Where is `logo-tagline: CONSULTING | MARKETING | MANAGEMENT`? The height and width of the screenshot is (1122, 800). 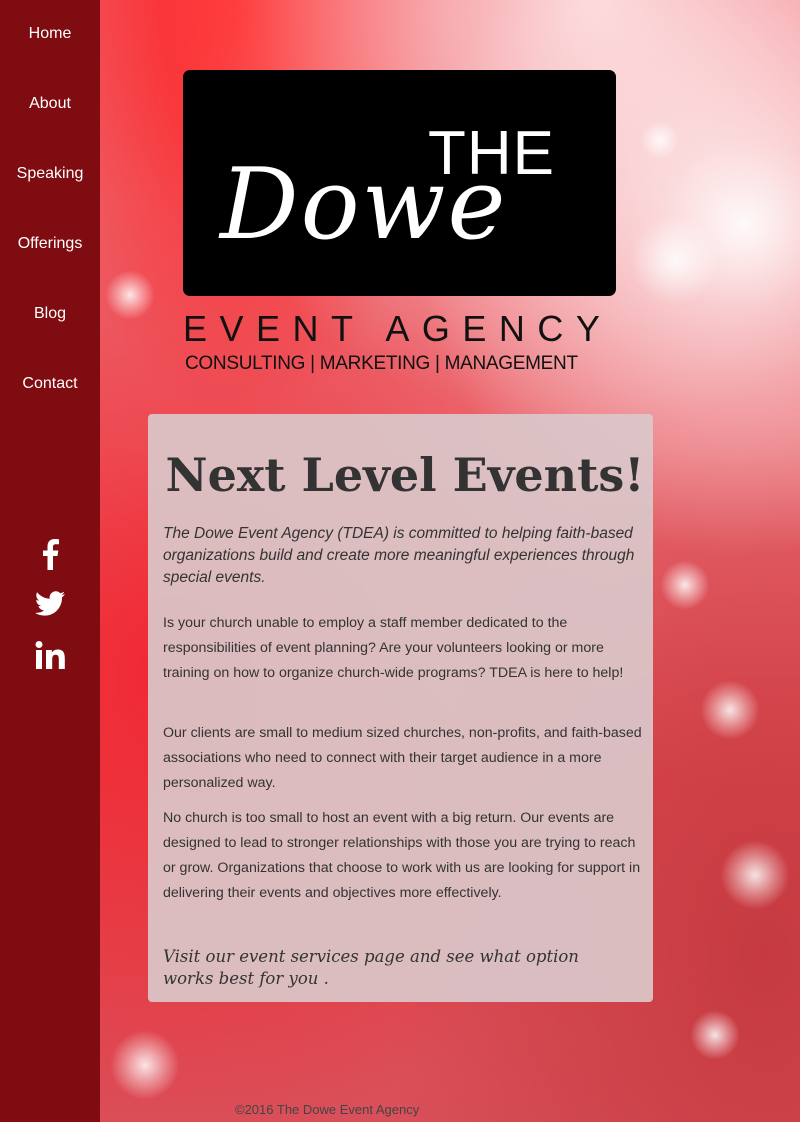 logo-tagline: CONSULTING | MARKETING | MANAGEMENT is located at coordinates (381, 363).